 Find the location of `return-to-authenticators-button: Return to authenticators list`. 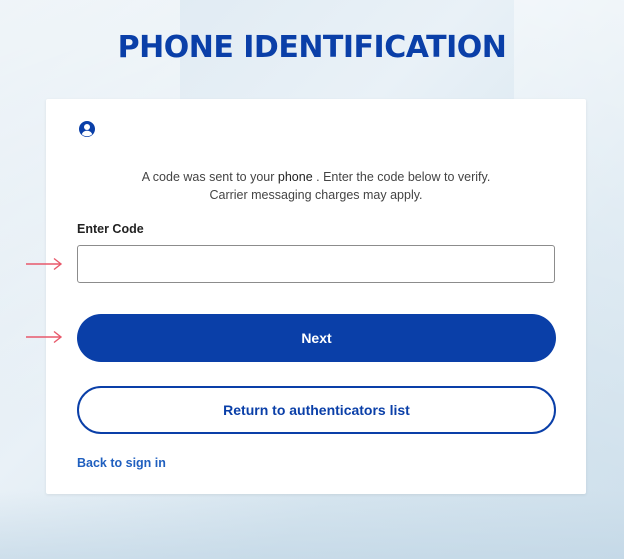

return-to-authenticators-button: Return to authenticators list is located at coordinates (316, 410).